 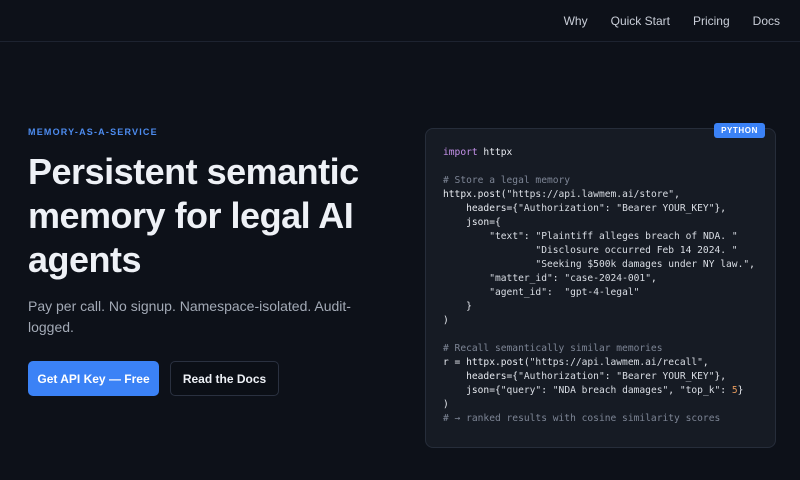 What do you see at coordinates (460, 152) in the screenshot?
I see `code-keyword: import` at bounding box center [460, 152].